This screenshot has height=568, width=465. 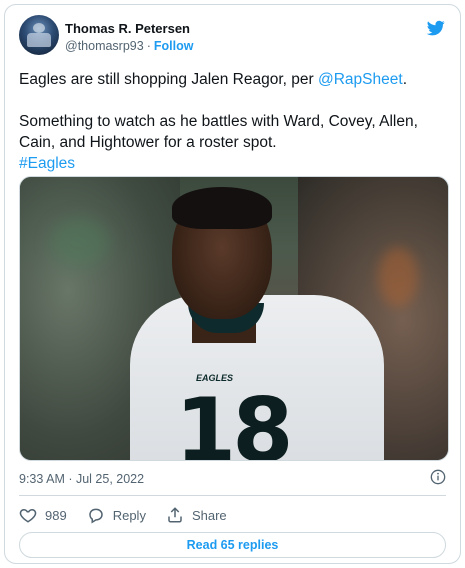 I want to click on author-handle-row: @thomasrp93 · Follow, so click(x=129, y=46).